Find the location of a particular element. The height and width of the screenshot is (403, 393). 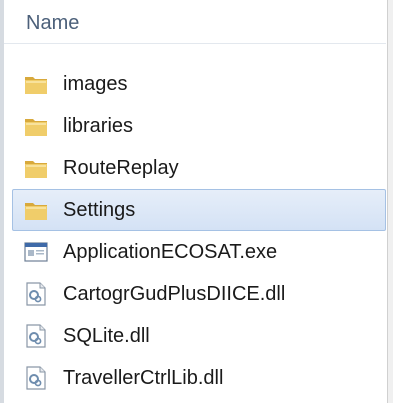

application-icon is located at coordinates (36, 252).